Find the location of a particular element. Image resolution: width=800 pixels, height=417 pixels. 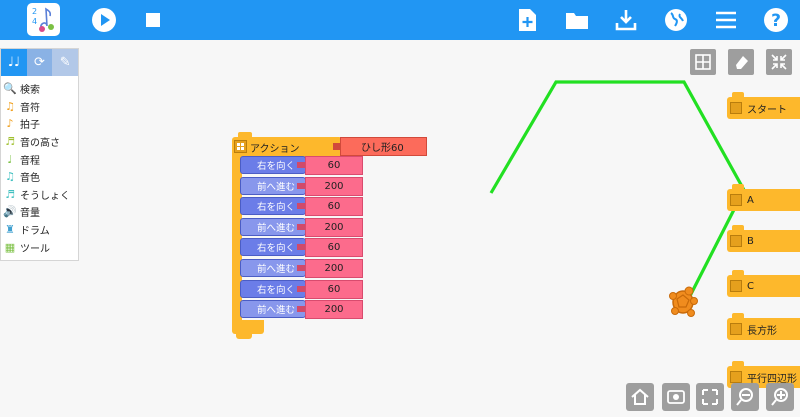

expand-icon is located at coordinates (710, 397).